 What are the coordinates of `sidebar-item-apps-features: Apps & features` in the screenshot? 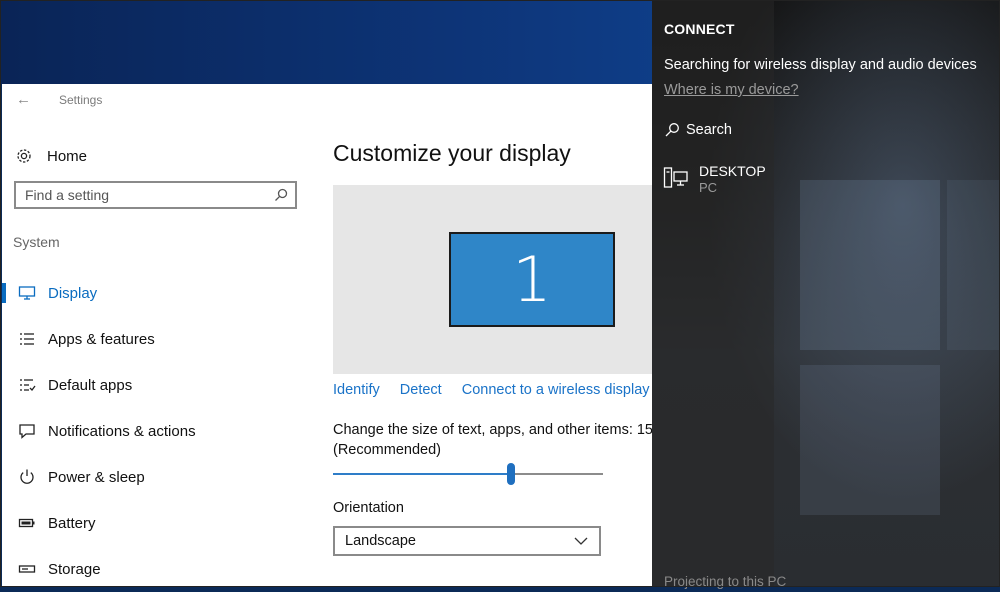 It's located at (157, 339).